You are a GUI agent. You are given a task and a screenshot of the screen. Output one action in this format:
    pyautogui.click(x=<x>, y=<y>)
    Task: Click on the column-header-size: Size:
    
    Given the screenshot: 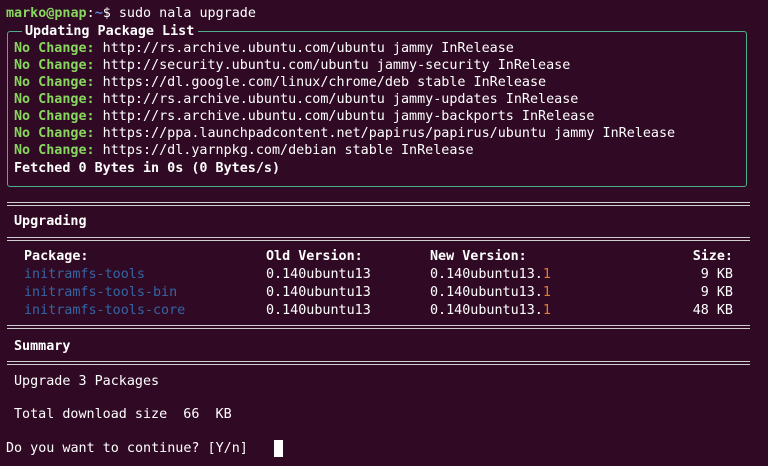 What is the action you would take?
    pyautogui.click(x=712, y=256)
    